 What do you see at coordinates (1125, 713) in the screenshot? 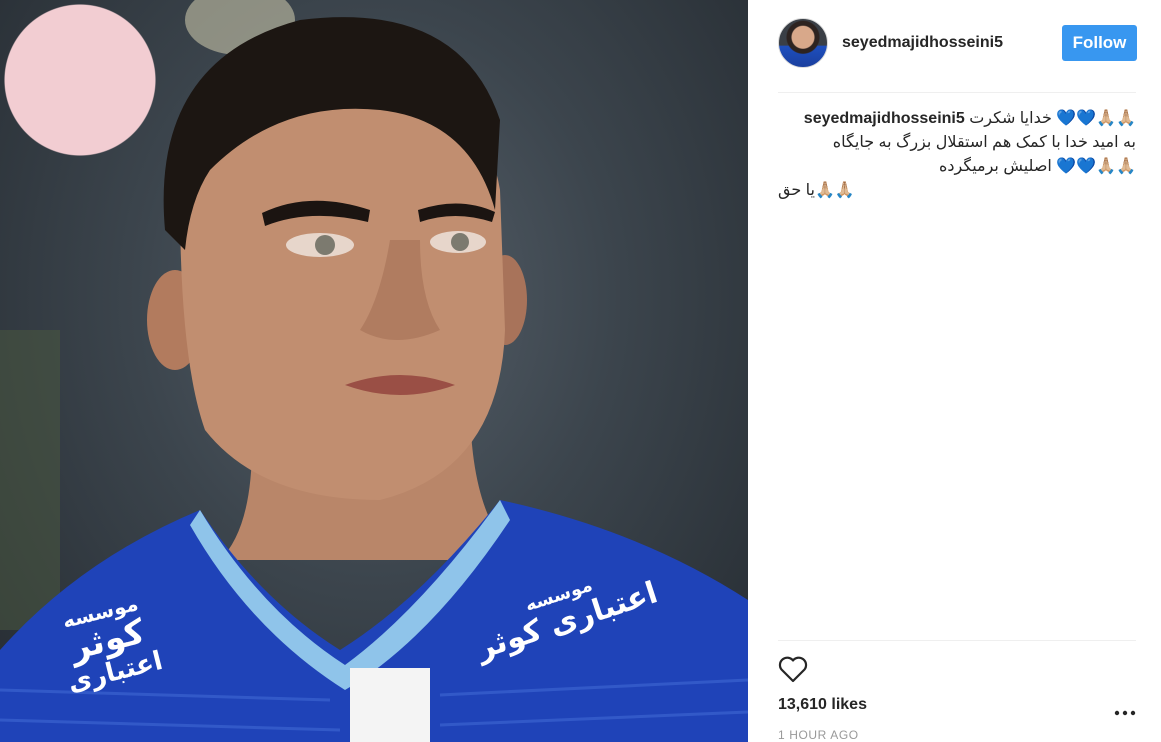
I see `more-options-icon` at bounding box center [1125, 713].